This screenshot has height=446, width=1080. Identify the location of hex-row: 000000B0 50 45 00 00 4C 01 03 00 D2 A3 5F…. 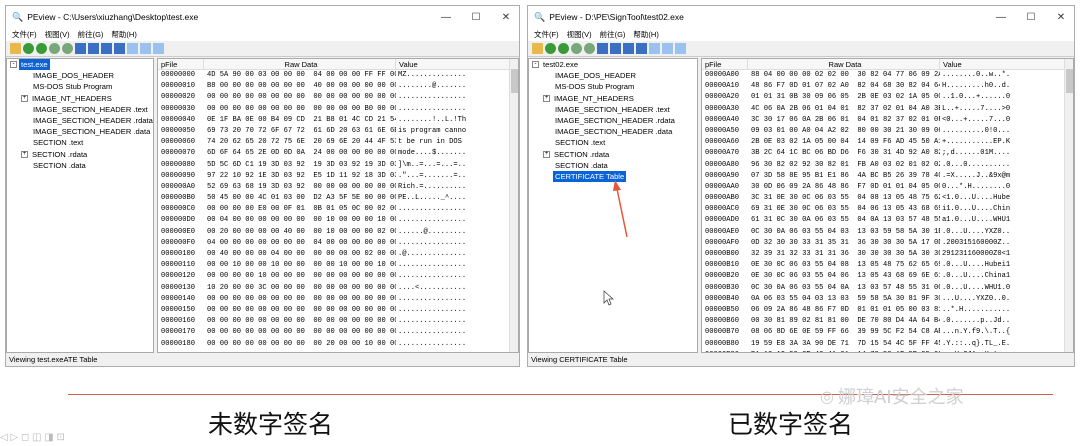
(338, 198).